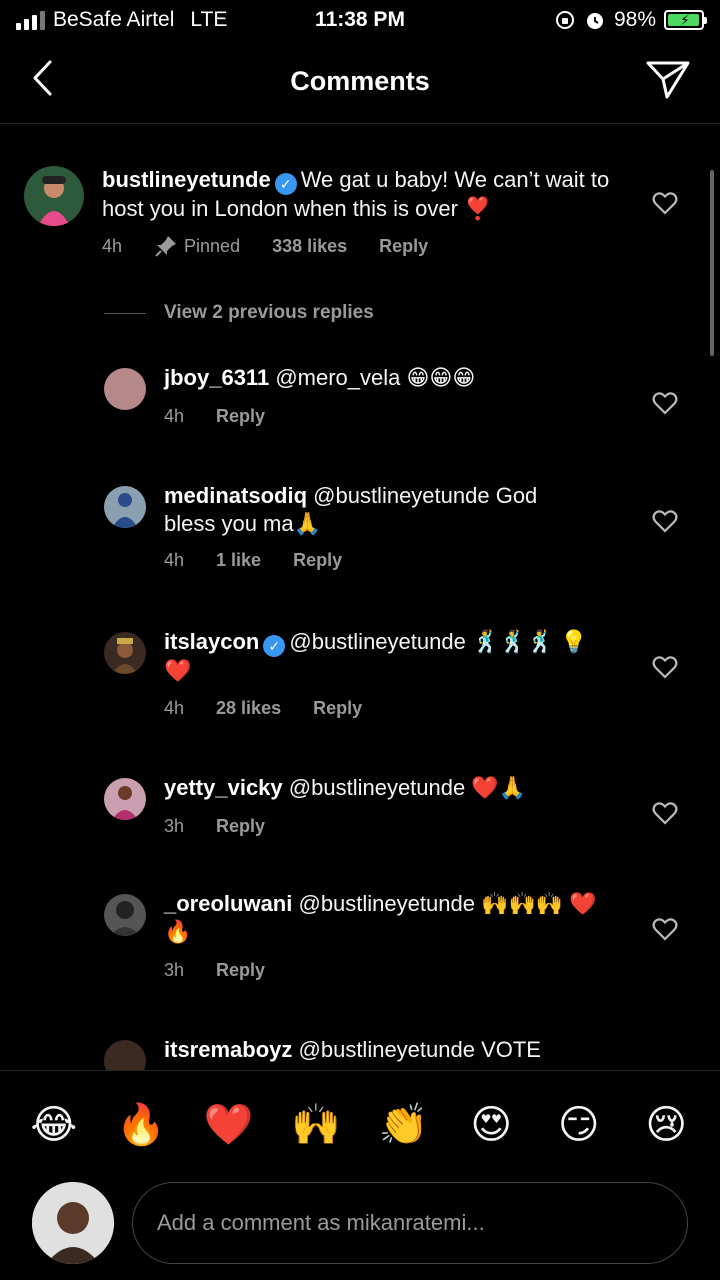 This screenshot has height=1280, width=720. What do you see at coordinates (223, 787) in the screenshot?
I see `comment-username: yetty_vicky` at bounding box center [223, 787].